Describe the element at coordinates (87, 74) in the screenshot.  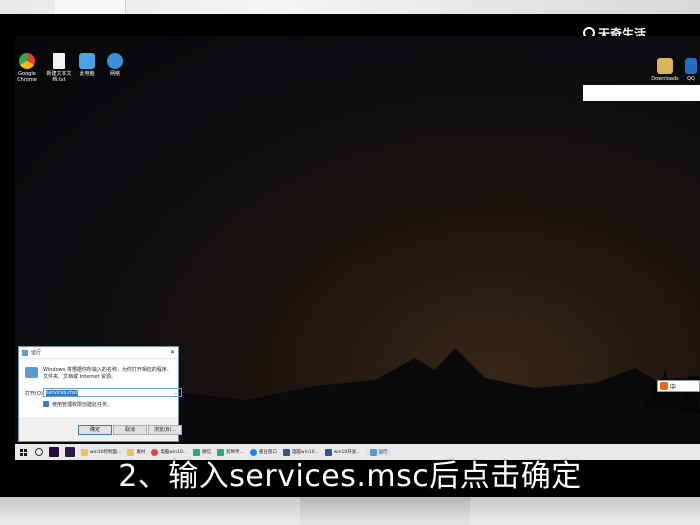
I see `desktop-icon-label: 此电脑` at that location.